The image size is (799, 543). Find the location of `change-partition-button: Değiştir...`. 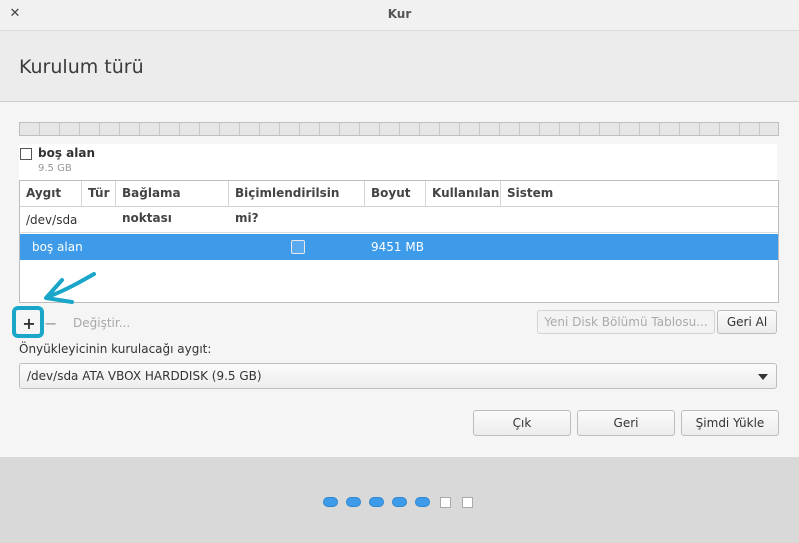

change-partition-button: Değiştir... is located at coordinates (101, 323).